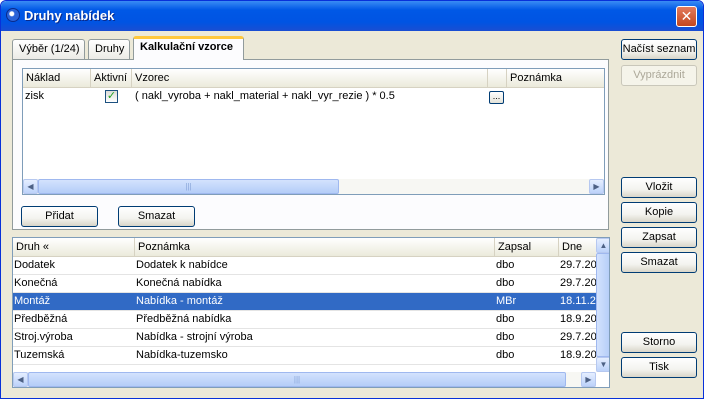 This screenshot has width=704, height=399. What do you see at coordinates (111, 96) in the screenshot?
I see `aktivni-checkbox: ✓` at bounding box center [111, 96].